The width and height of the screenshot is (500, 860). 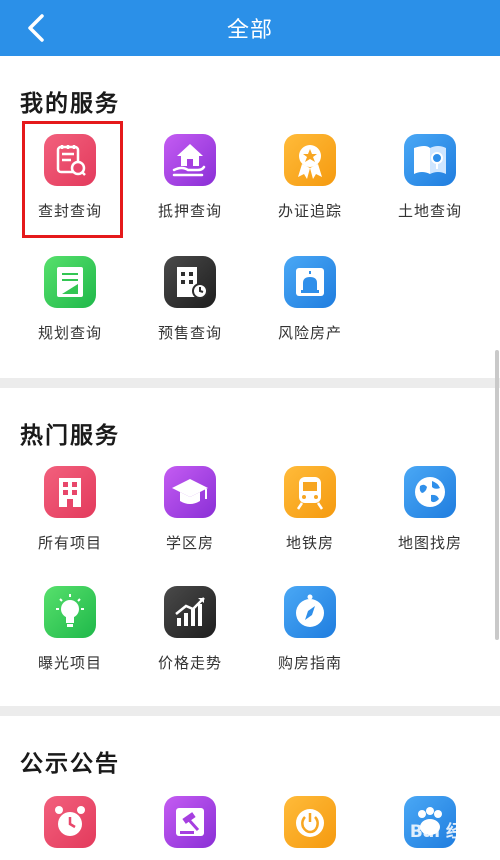 I want to click on page-title: 全部, so click(x=249, y=30).